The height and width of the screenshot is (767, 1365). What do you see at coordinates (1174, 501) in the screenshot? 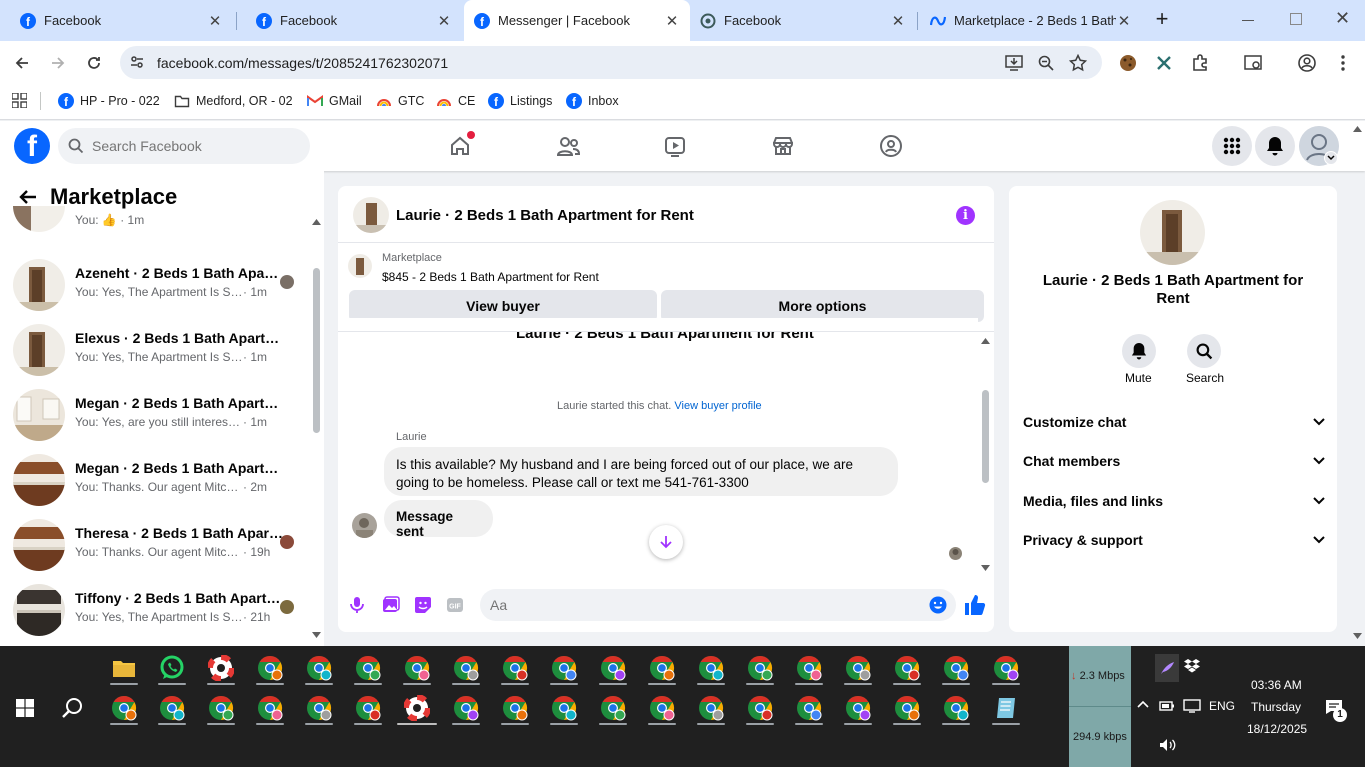
I see `accordion-media-files-links: Media, files and links` at bounding box center [1174, 501].